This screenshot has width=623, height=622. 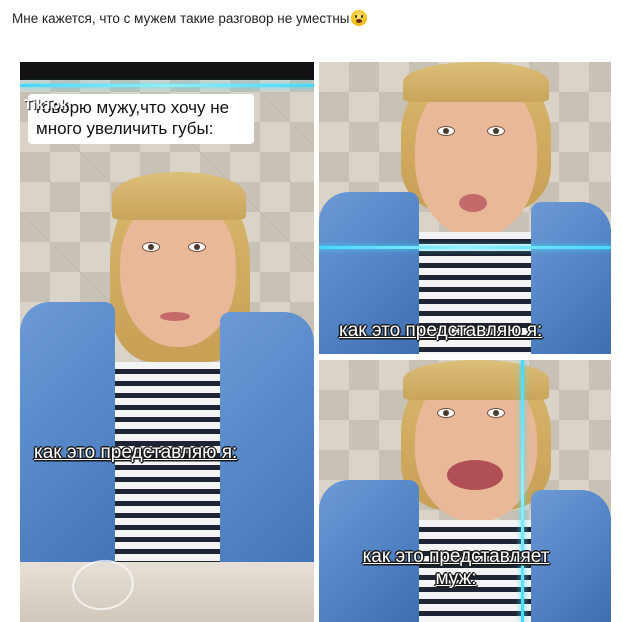 What do you see at coordinates (456, 556) in the screenshot?
I see `bottom-right-caption-line1: как это представляет` at bounding box center [456, 556].